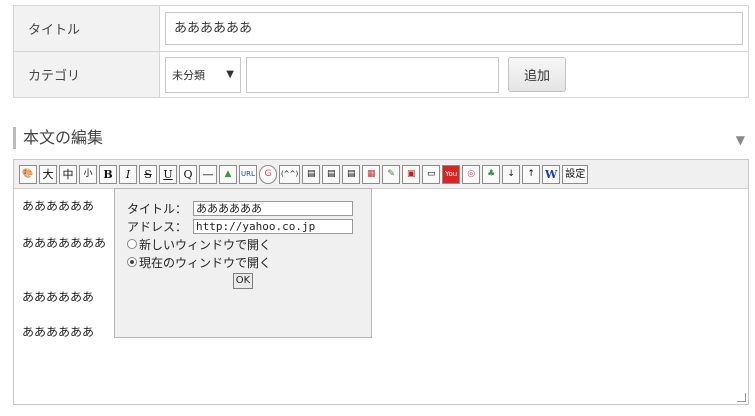  What do you see at coordinates (188, 174) in the screenshot?
I see `quote-button: Q` at bounding box center [188, 174].